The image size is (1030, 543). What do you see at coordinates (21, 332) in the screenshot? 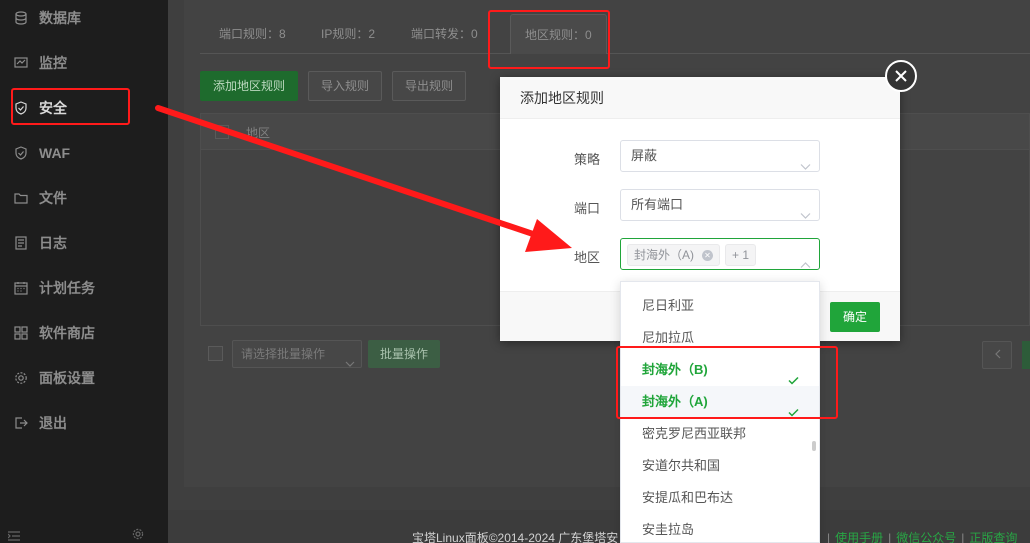
I see `apps-icon` at bounding box center [21, 332].